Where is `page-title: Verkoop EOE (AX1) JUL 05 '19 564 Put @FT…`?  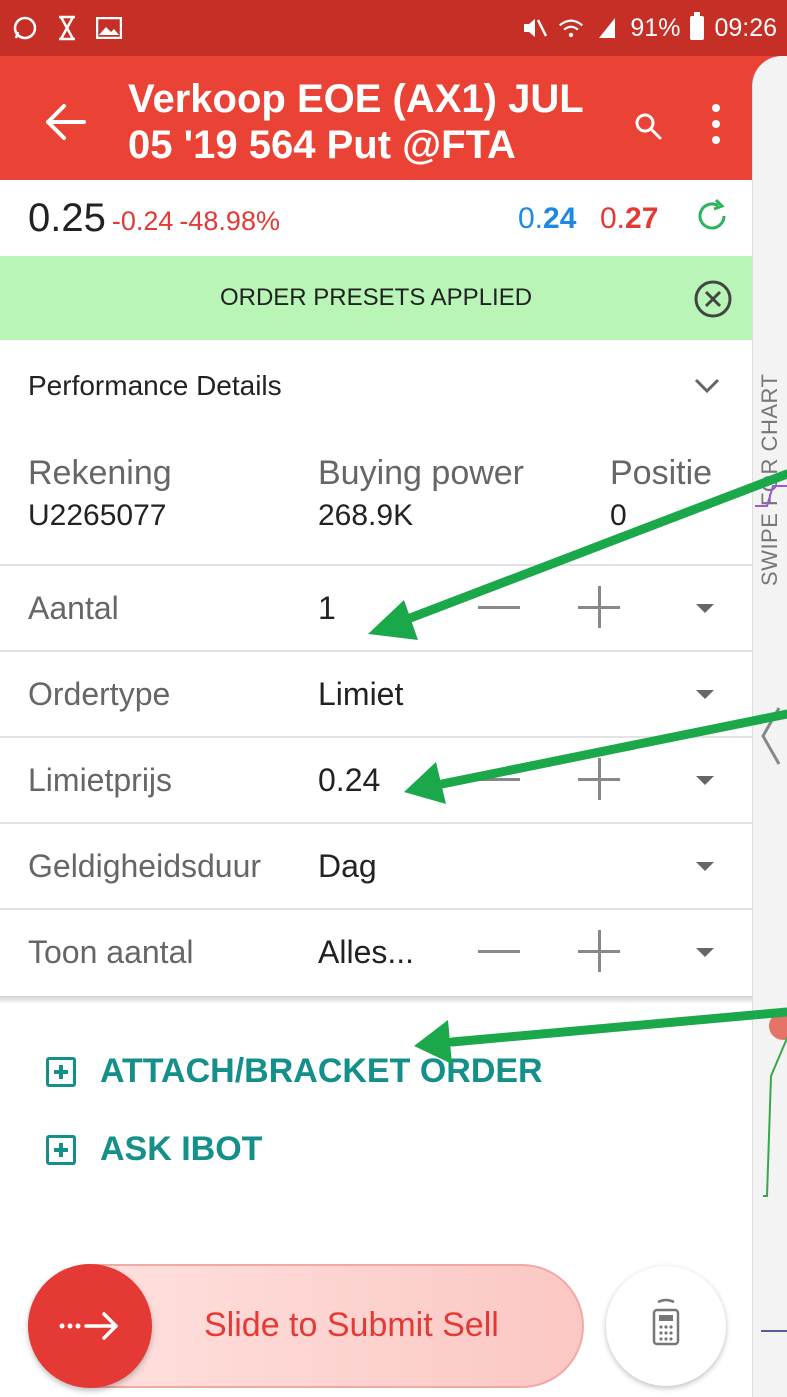
page-title: Verkoop EOE (AX1) JUL 05 '19 564 Put @FT… is located at coordinates (368, 122).